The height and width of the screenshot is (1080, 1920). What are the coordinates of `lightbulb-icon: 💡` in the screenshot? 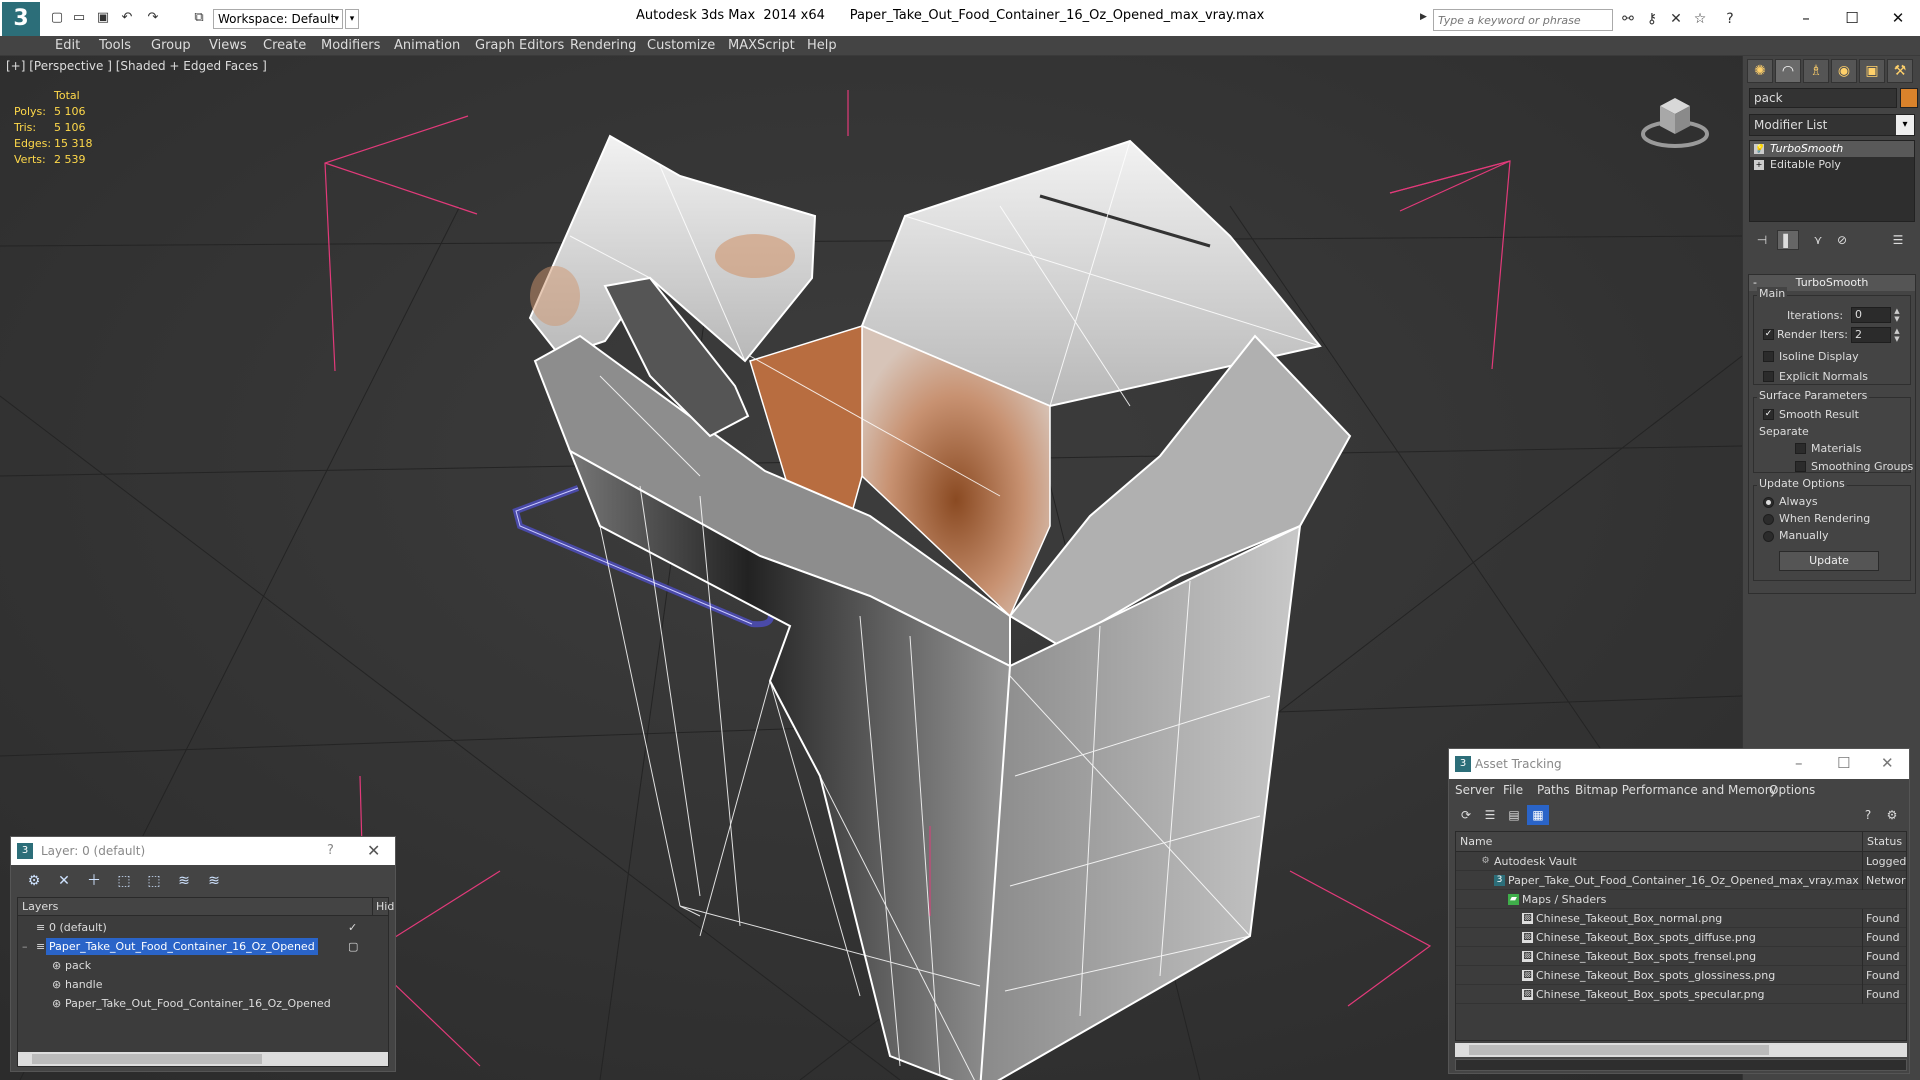 It's located at (1759, 149).